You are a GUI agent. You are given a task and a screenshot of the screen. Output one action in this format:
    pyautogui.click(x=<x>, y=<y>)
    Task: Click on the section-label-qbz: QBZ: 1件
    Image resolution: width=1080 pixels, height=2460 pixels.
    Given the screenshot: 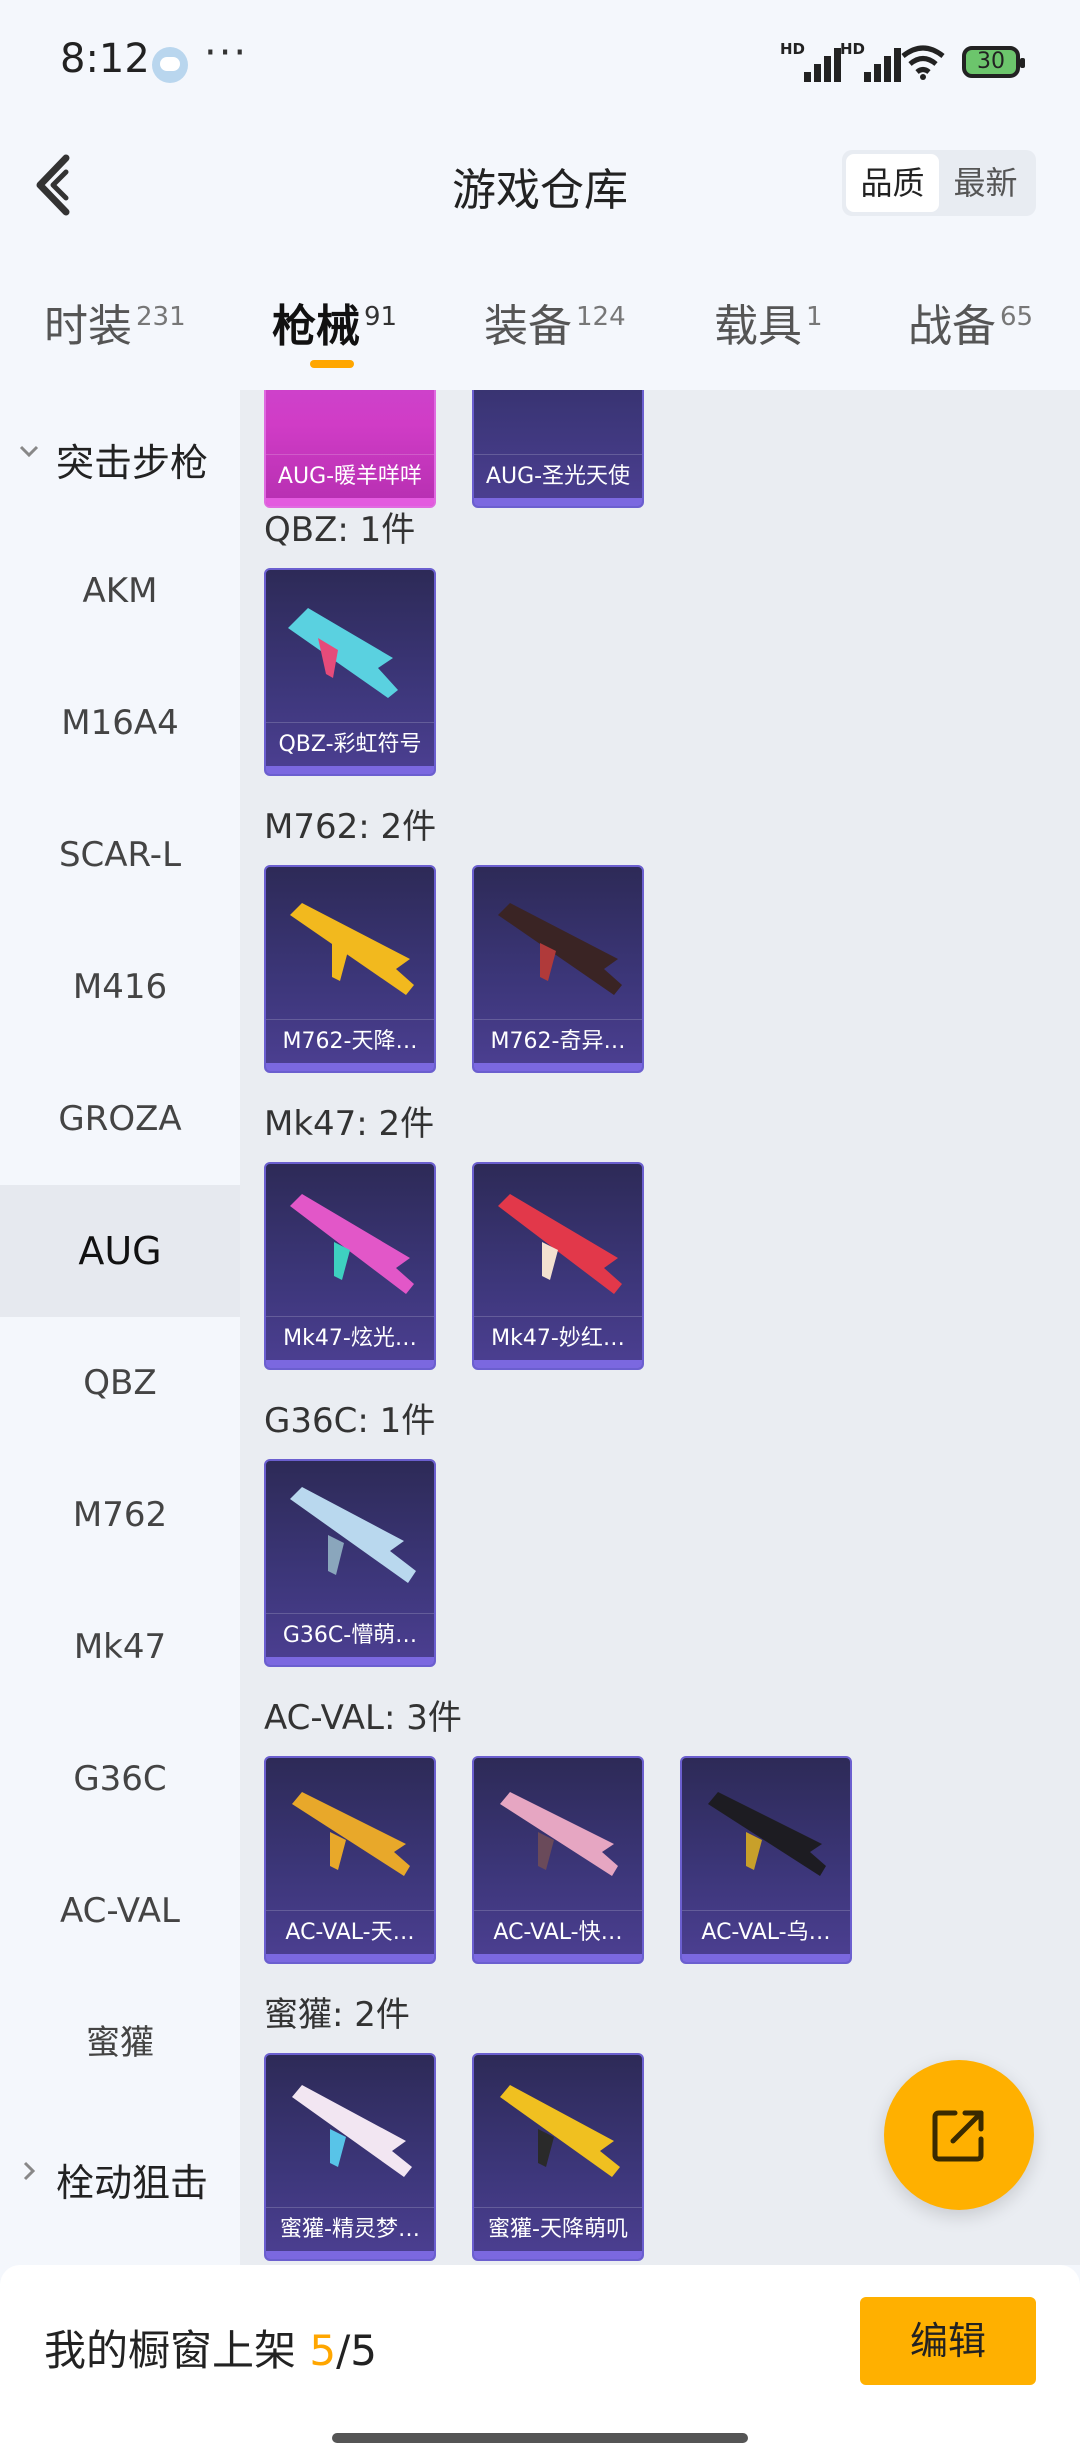 What is the action you would take?
    pyautogui.click(x=340, y=530)
    